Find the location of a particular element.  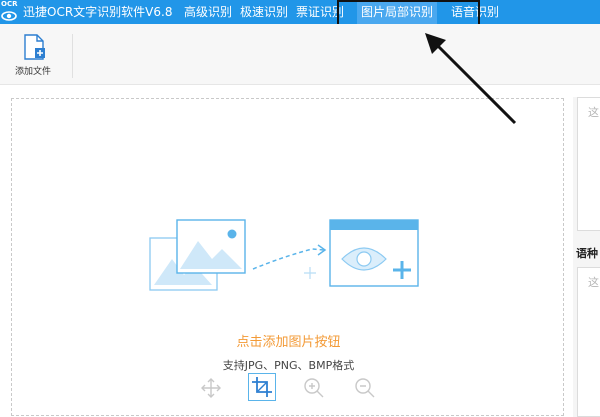

result-placeholder-bottom: 这 is located at coordinates (593, 282).